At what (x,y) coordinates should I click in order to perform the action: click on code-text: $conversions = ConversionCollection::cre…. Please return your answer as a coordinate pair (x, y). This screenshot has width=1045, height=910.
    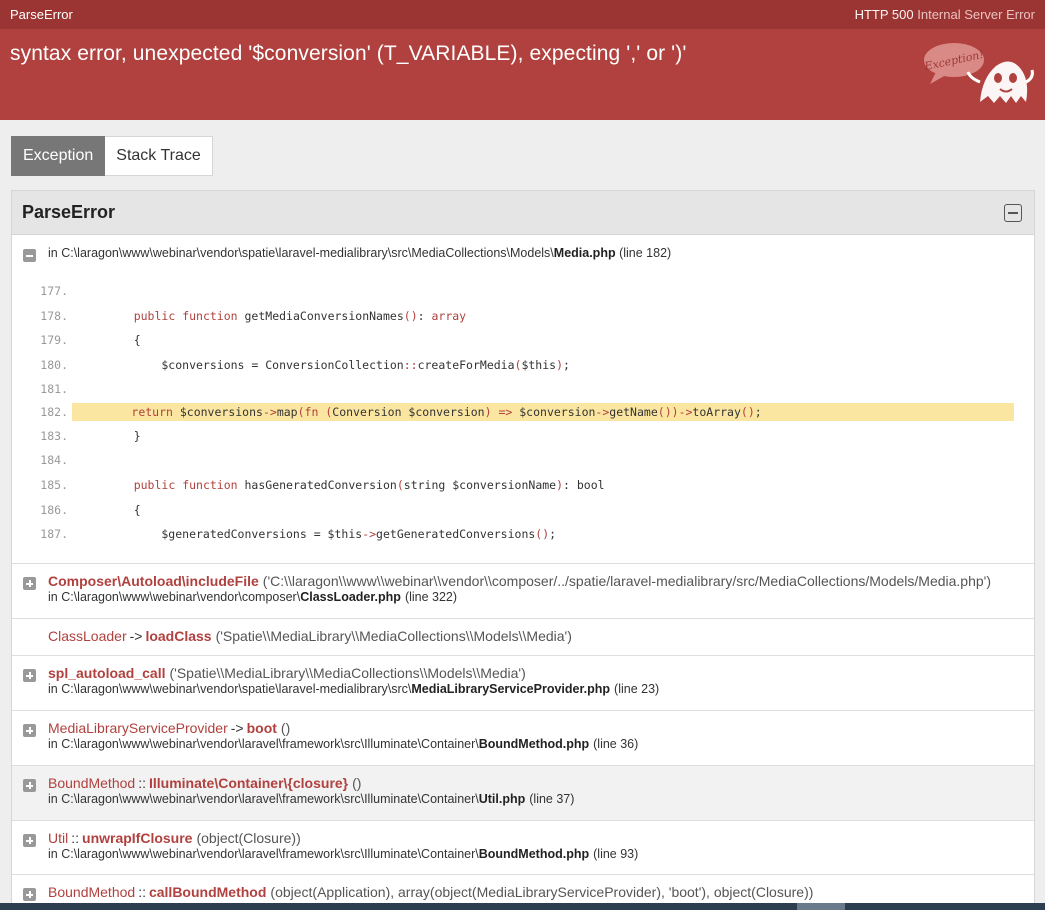
    Looking at the image, I should click on (338, 365).